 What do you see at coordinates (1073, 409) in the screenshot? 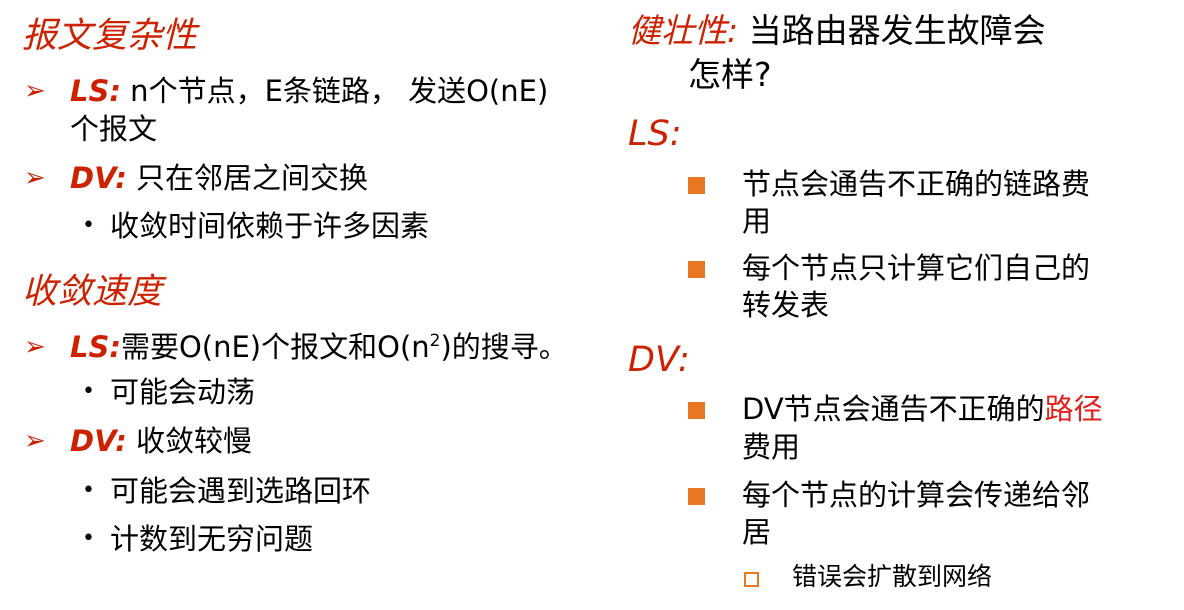
I see `highlight-text: 路径` at bounding box center [1073, 409].